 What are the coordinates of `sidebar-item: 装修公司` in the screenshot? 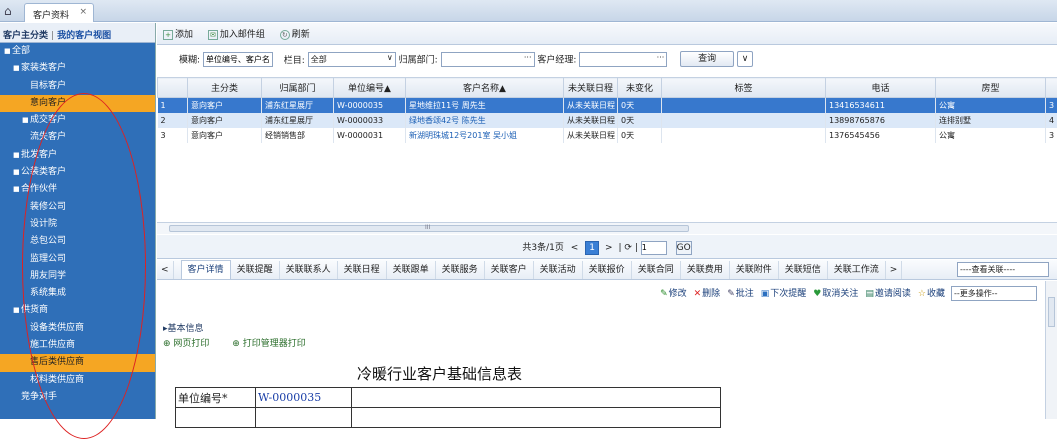 It's located at (77, 207).